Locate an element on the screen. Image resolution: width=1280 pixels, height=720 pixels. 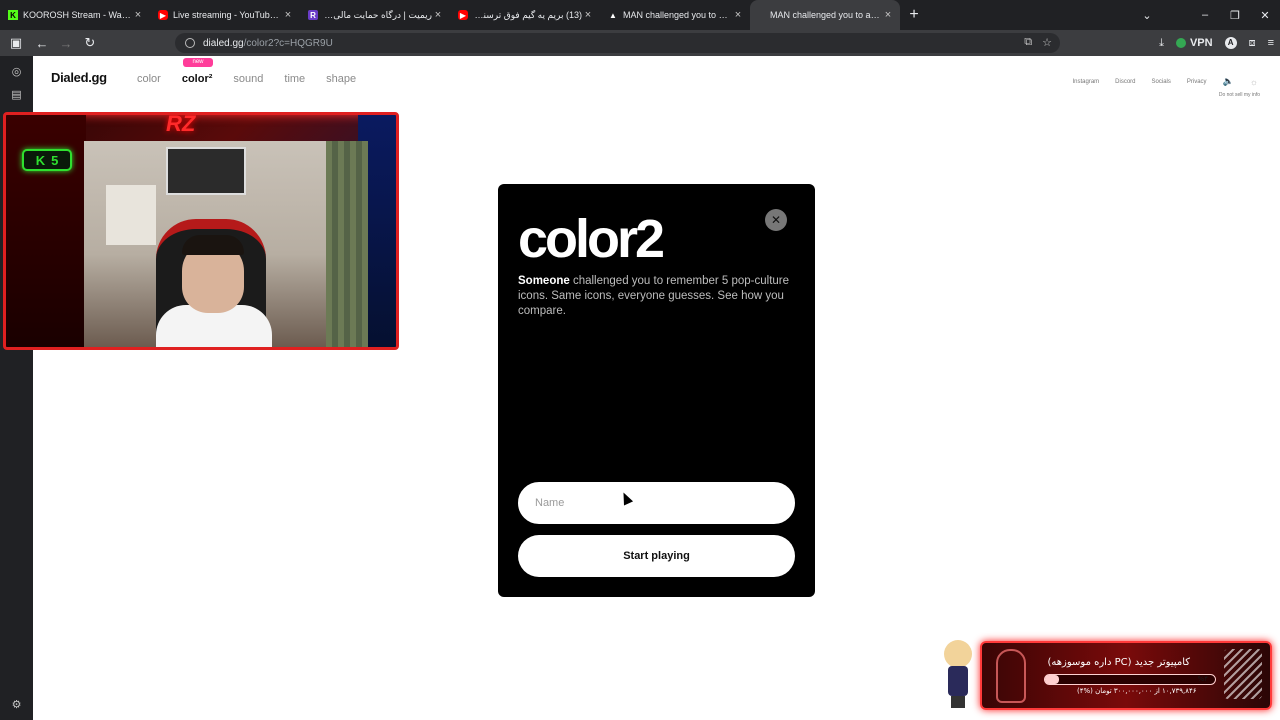
social-links: Instagram Discord Socials Privacy 🔈 ☼ is located at coordinates (1165, 81).